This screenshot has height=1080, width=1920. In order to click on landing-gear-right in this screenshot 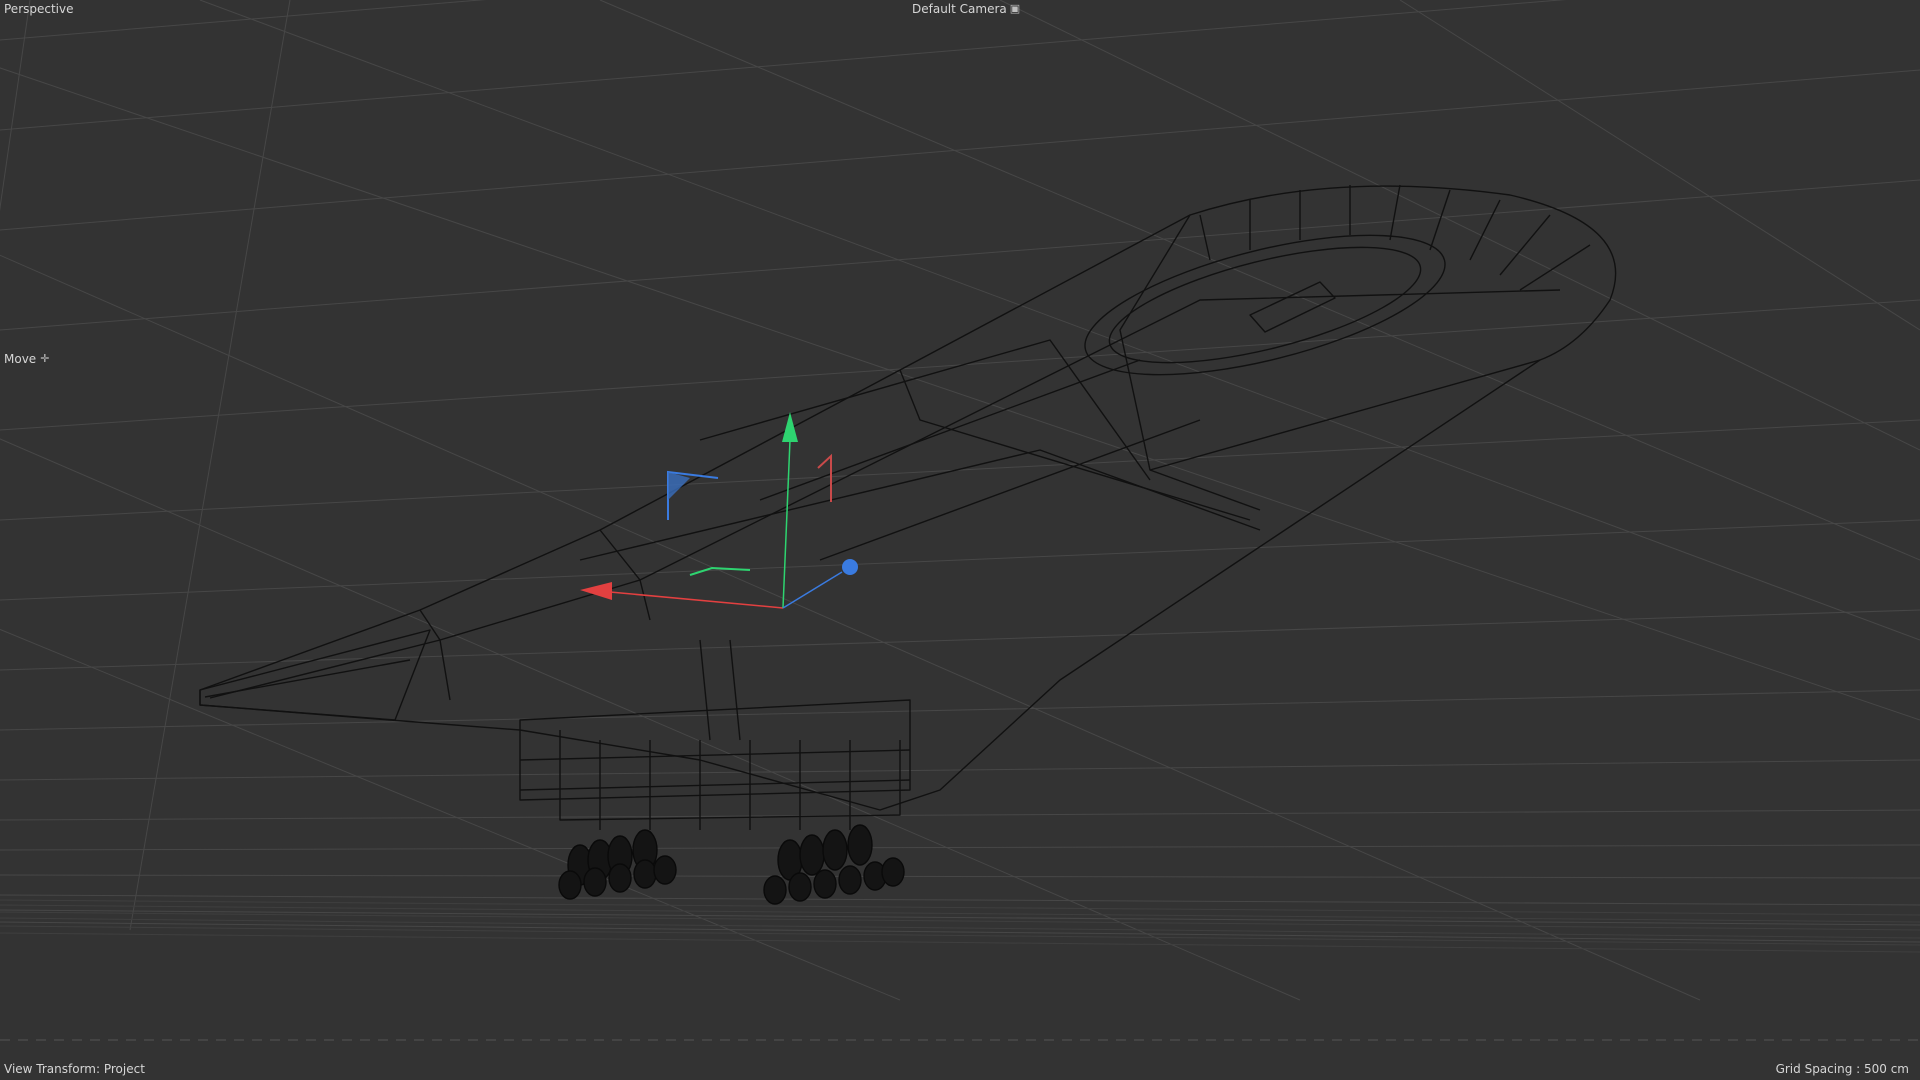, I will do `click(834, 864)`.